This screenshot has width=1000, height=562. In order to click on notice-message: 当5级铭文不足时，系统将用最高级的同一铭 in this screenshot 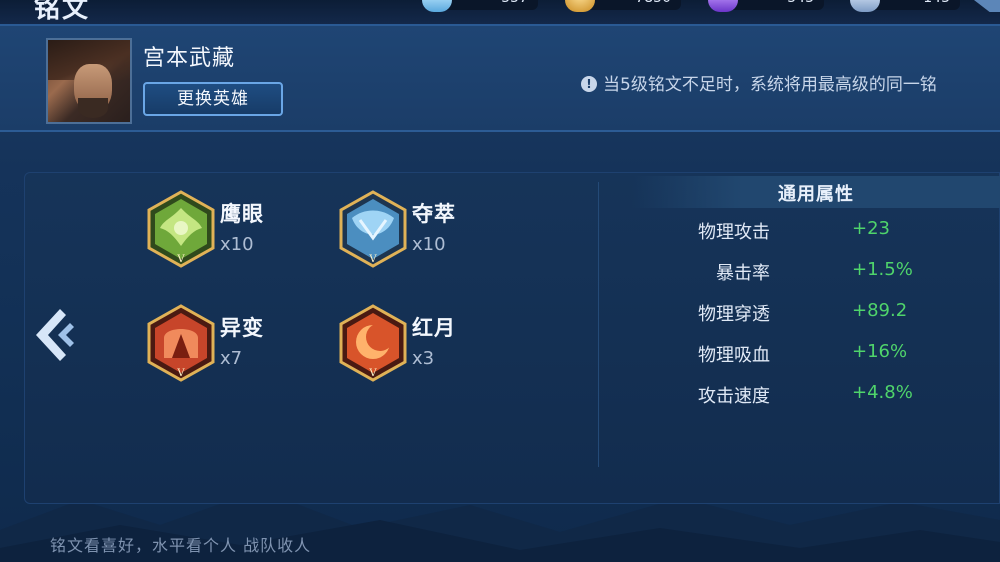, I will do `click(770, 85)`.